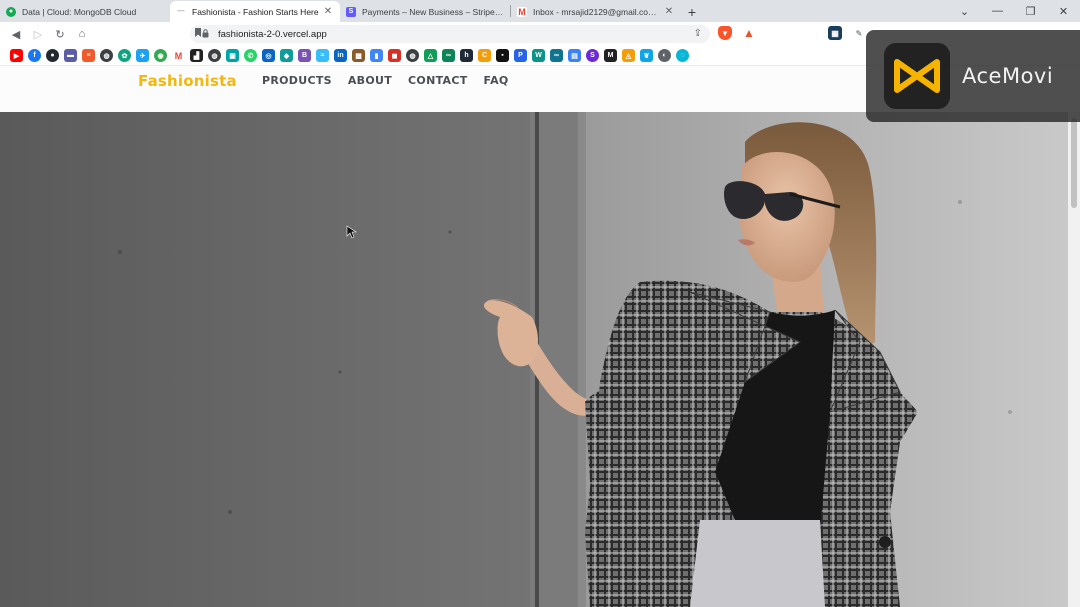 Image resolution: width=1080 pixels, height=607 pixels. I want to click on url-text: fashionista-2-0.vercel.app, so click(272, 34).